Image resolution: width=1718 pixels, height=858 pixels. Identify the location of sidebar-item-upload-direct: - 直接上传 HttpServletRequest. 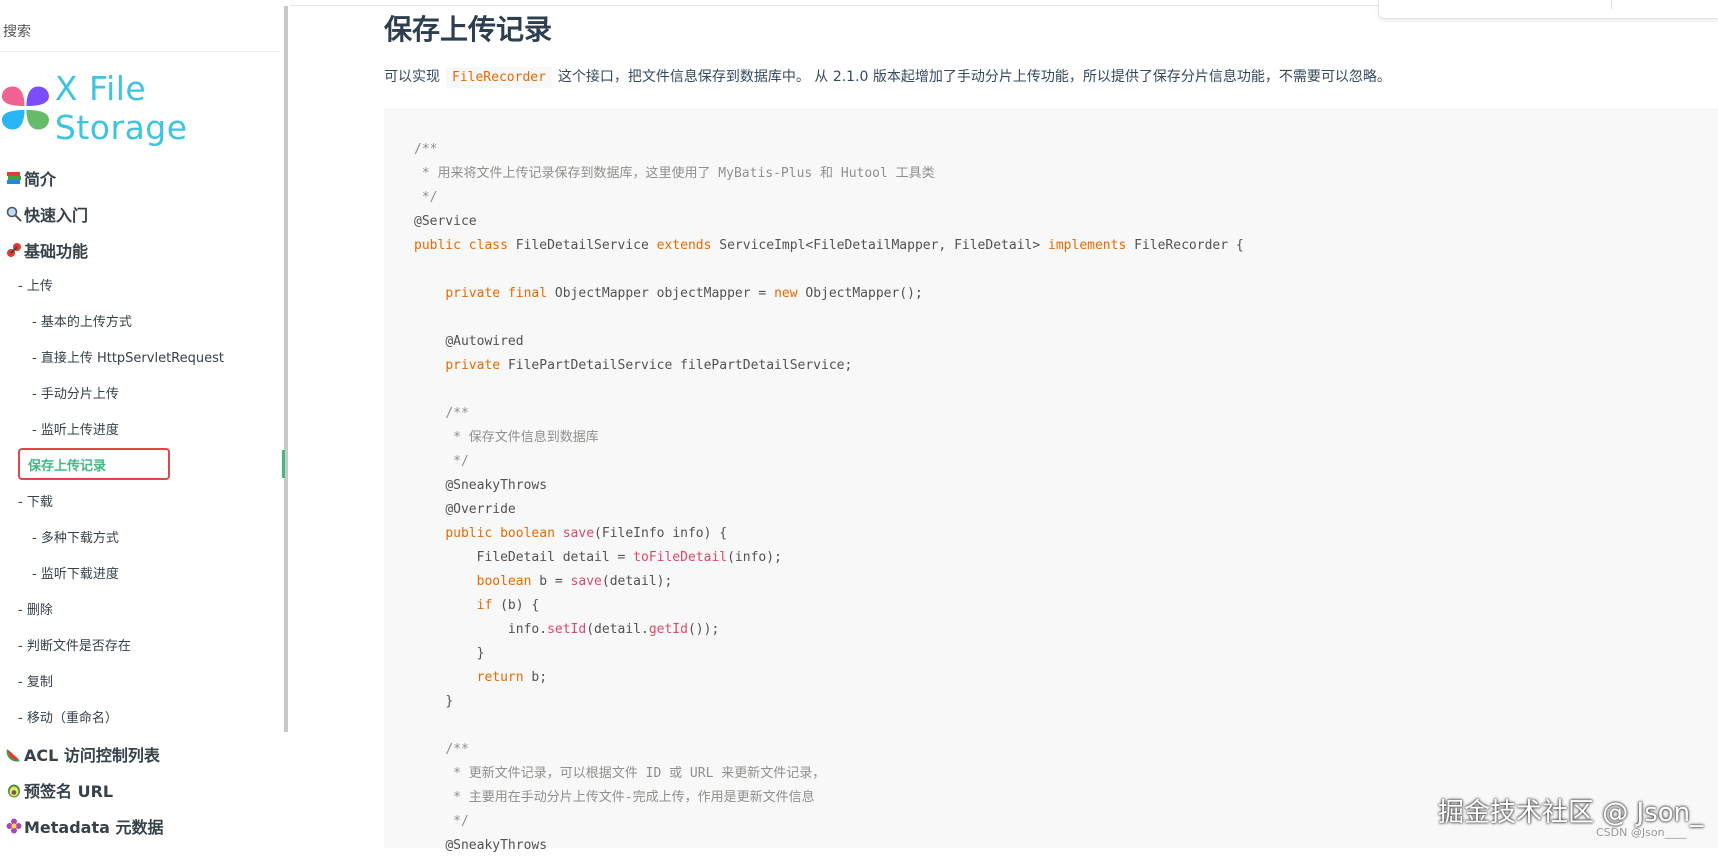
(128, 356).